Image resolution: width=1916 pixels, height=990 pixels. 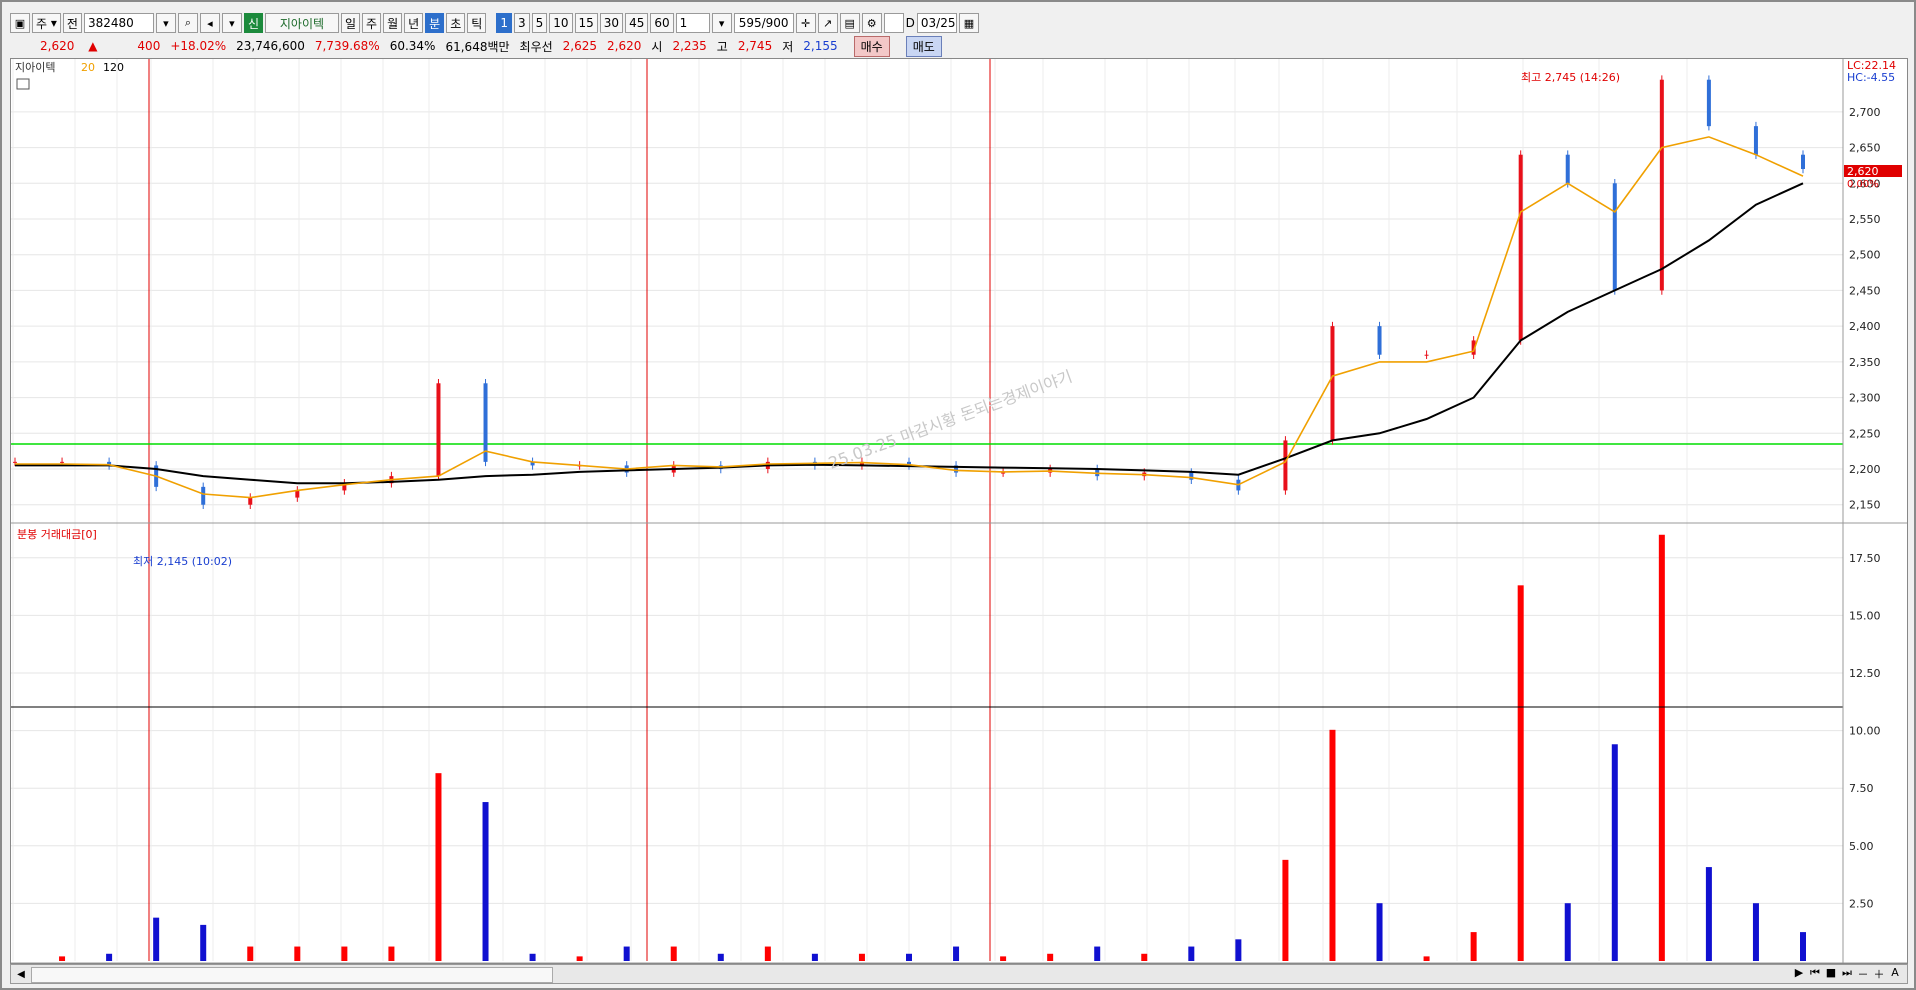 What do you see at coordinates (1865, 469) in the screenshot?
I see `price-tick-label: 2,200` at bounding box center [1865, 469].